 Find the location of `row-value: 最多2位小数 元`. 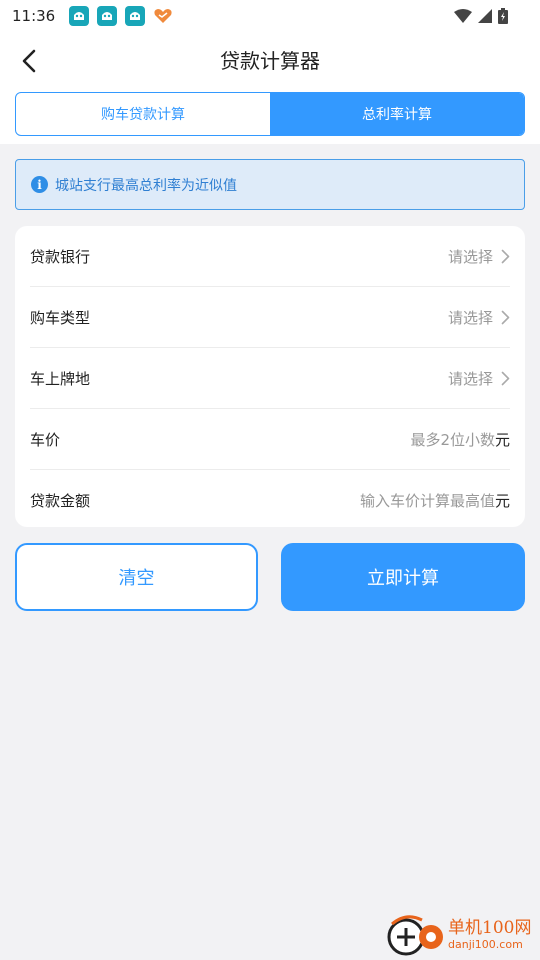

row-value: 最多2位小数 元 is located at coordinates (460, 439).